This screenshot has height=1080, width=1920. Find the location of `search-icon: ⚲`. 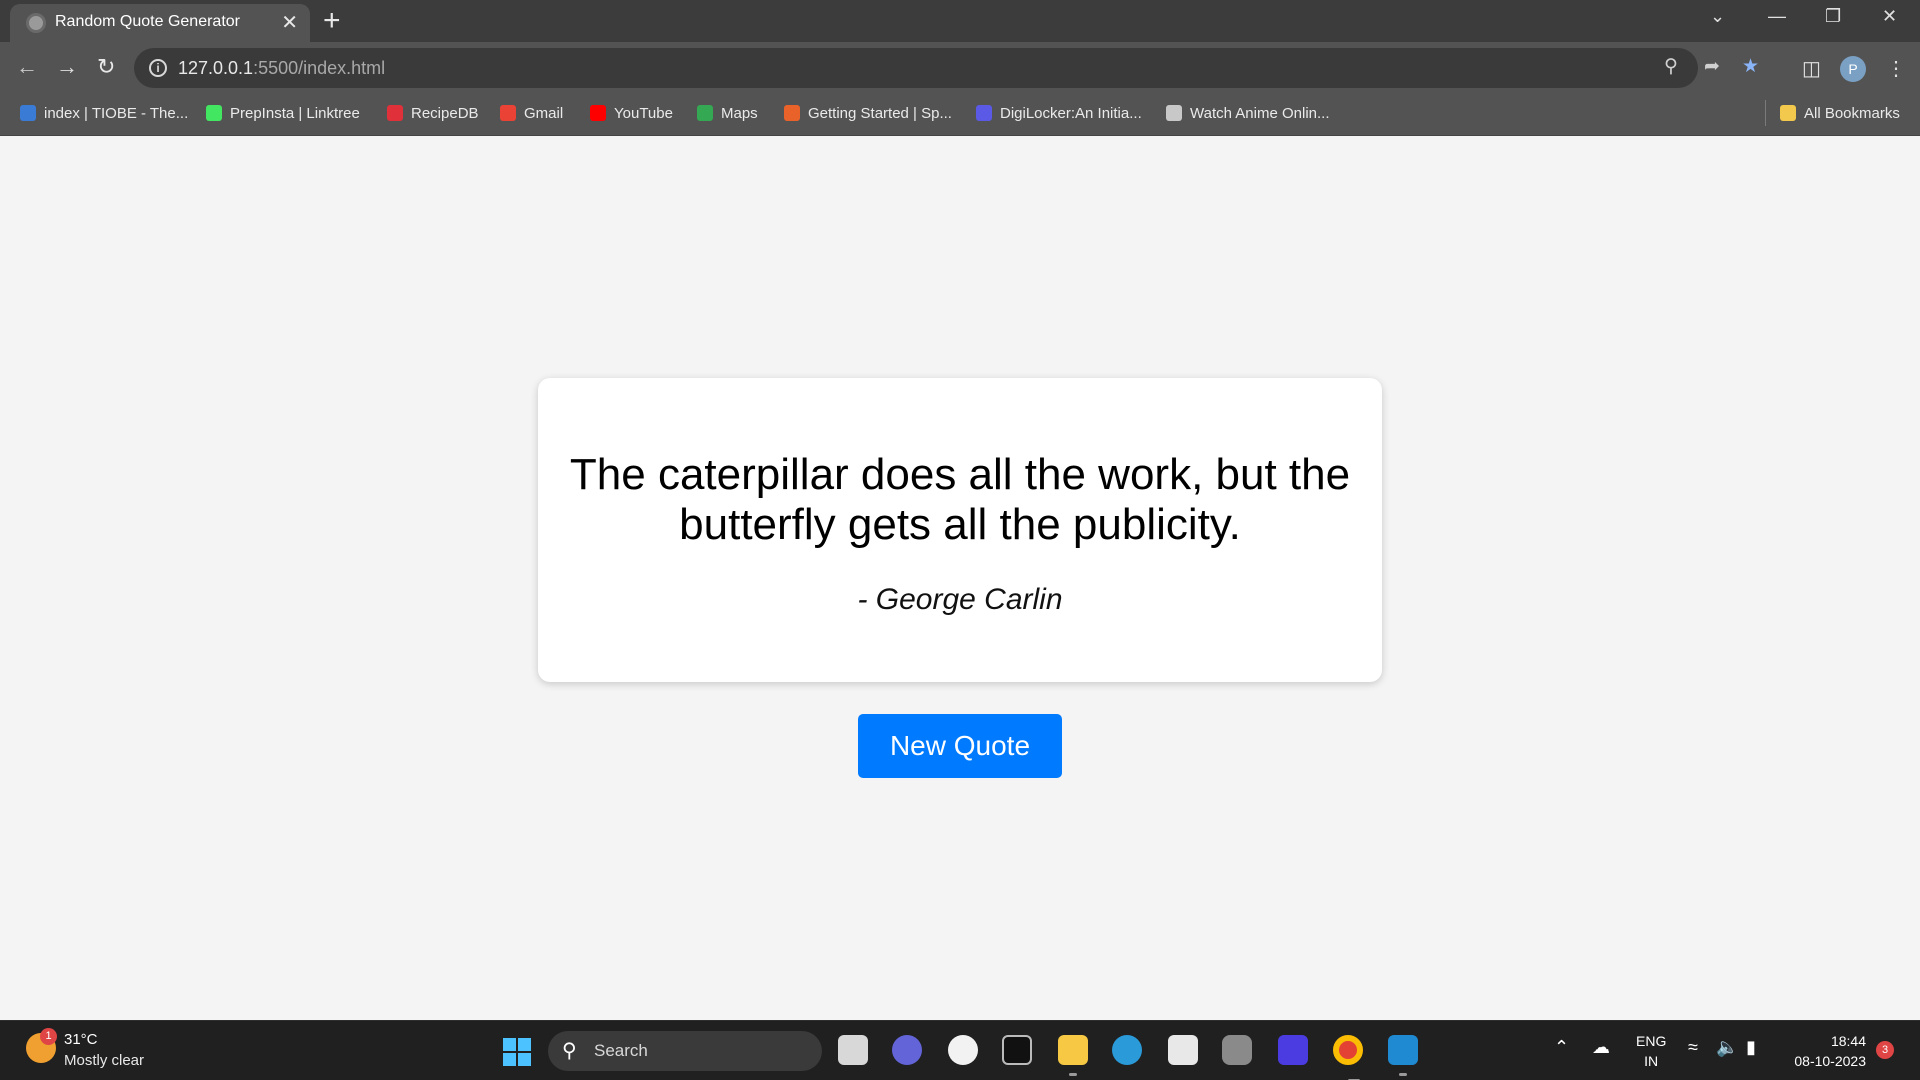

search-icon: ⚲ is located at coordinates (569, 1051).